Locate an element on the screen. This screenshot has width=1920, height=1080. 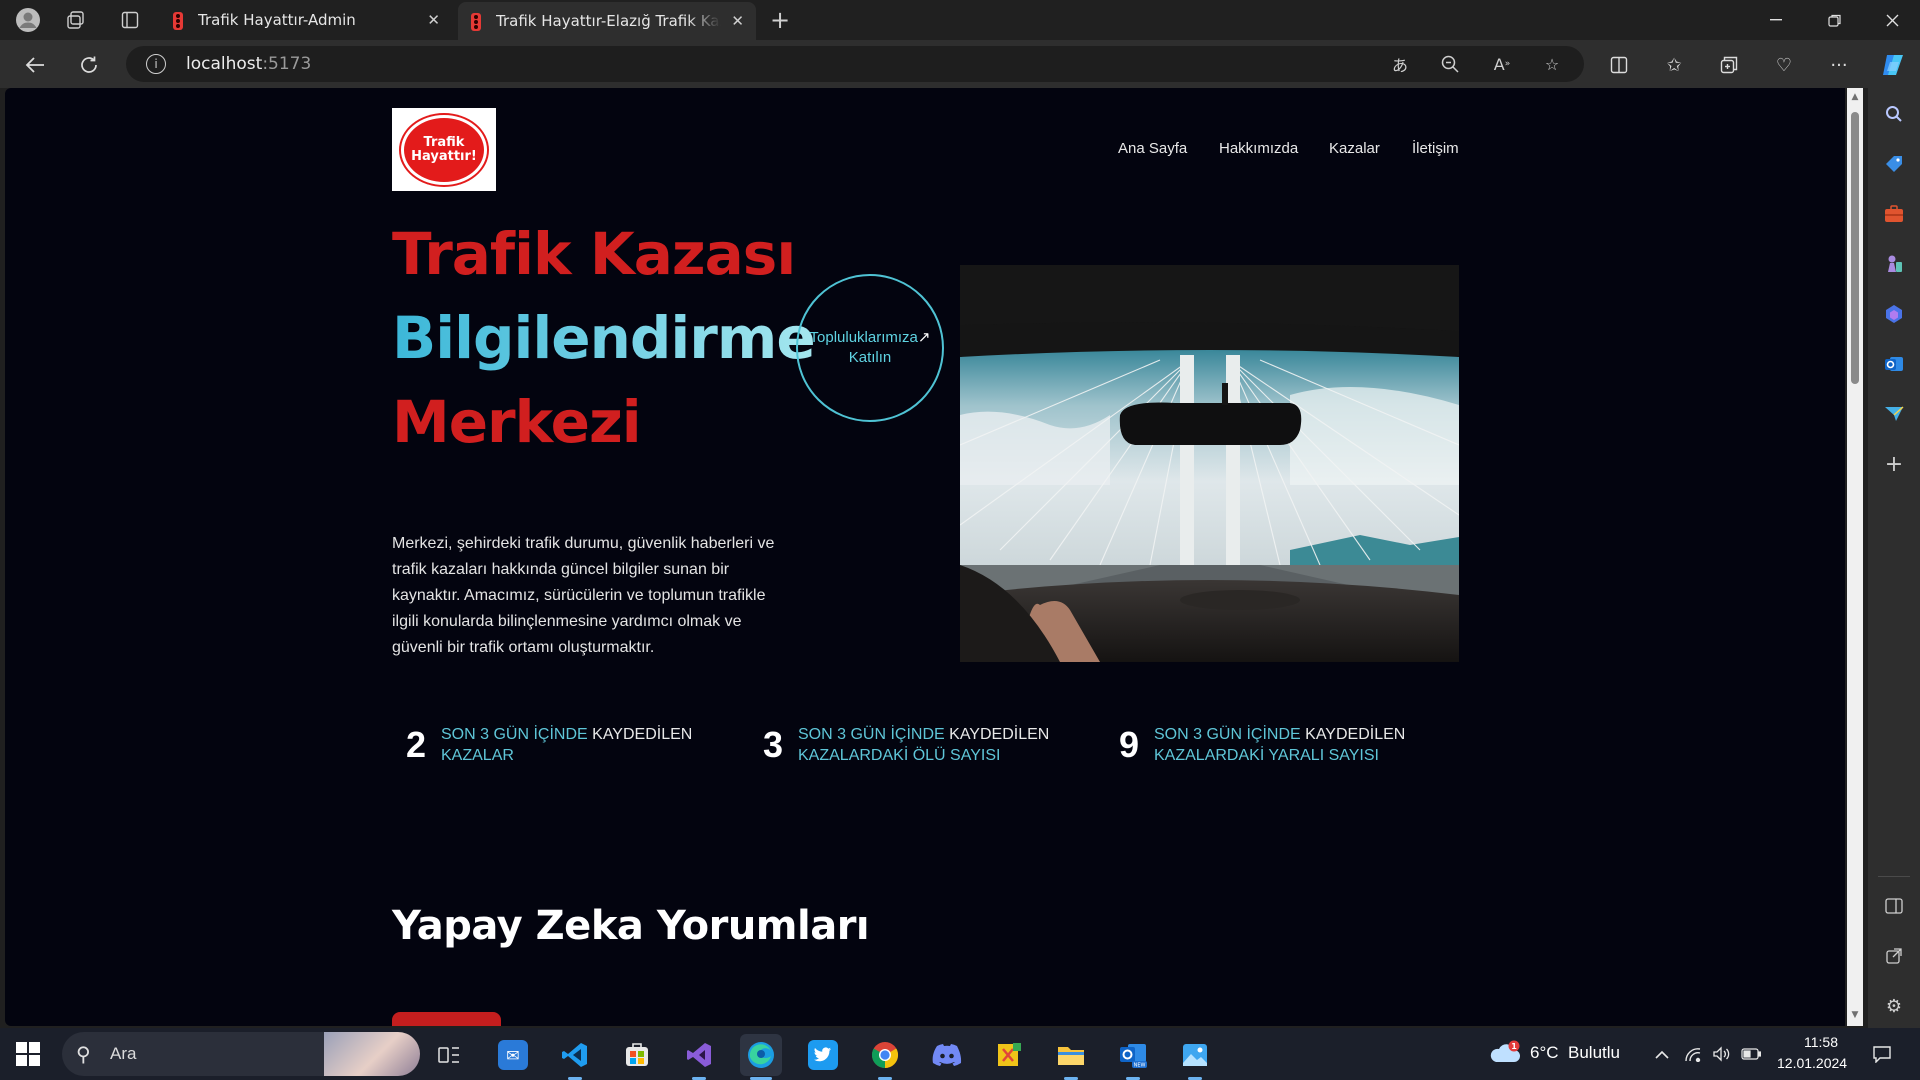
visual-studio-icon is located at coordinates (699, 1057).